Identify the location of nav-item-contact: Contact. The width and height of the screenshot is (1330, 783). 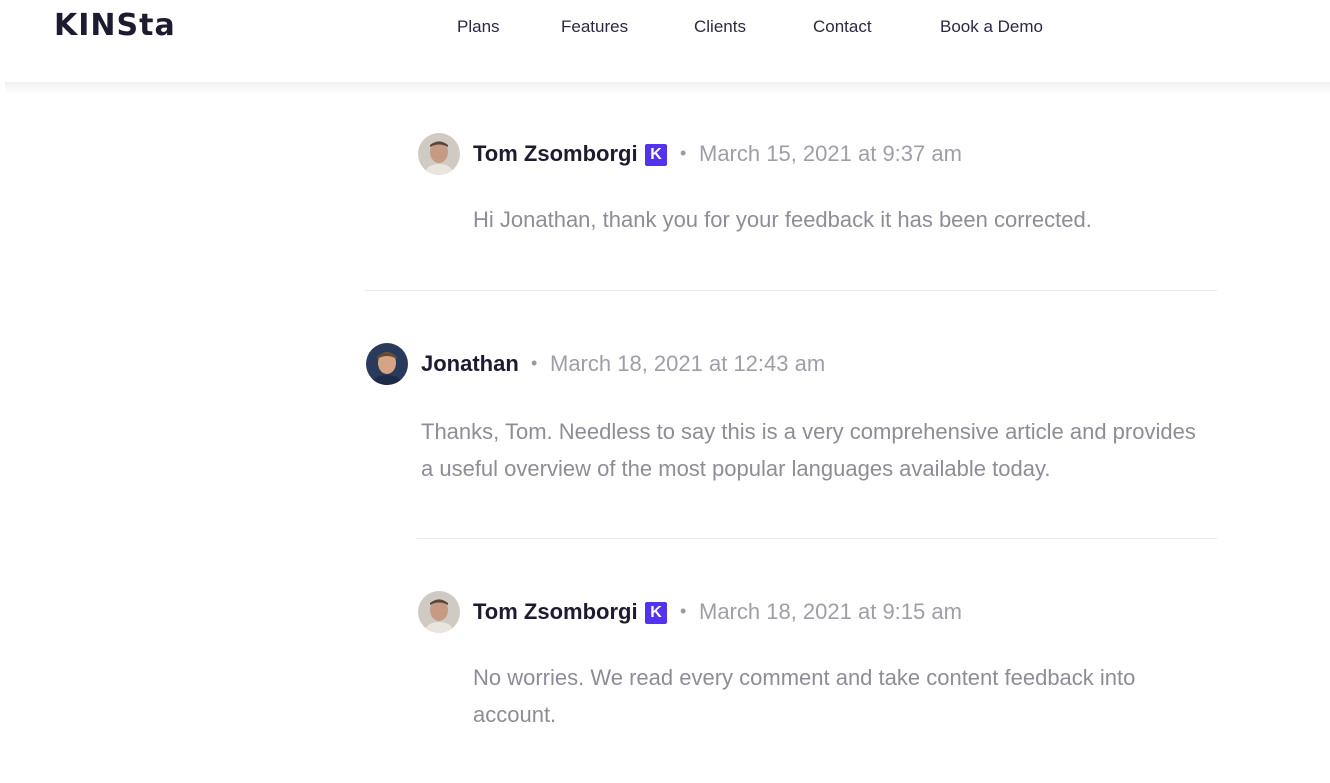
(842, 27).